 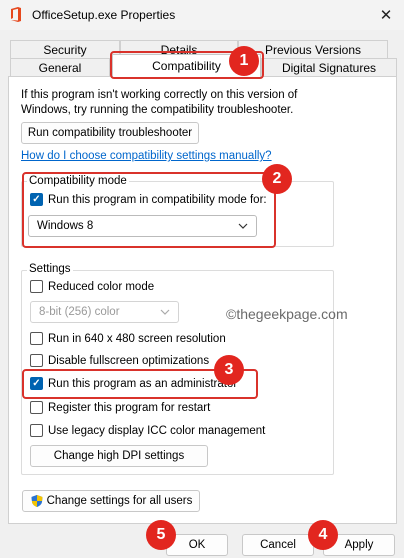 What do you see at coordinates (165, 312) in the screenshot?
I see `chevron-down-icon` at bounding box center [165, 312].